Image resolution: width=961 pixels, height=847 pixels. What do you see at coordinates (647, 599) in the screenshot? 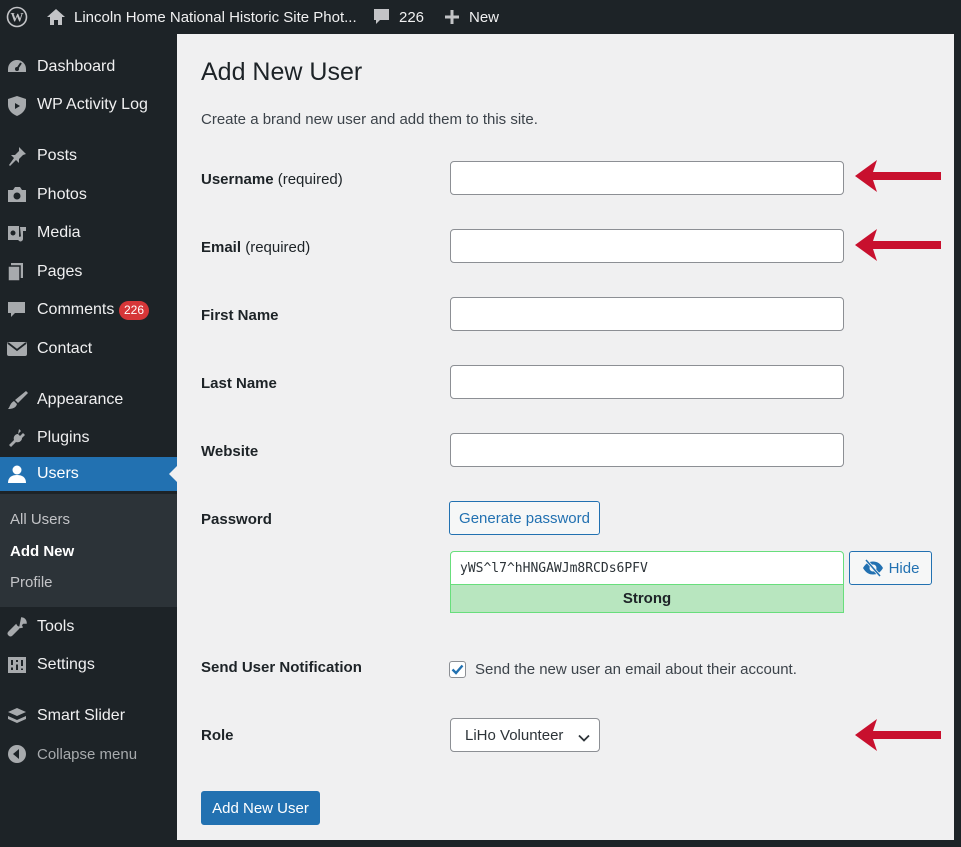
I see `password-strength-meter: Strong` at bounding box center [647, 599].